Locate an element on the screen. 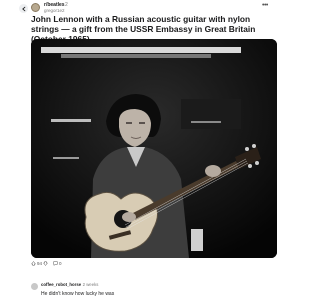 This screenshot has height=300, width=320. community-avatar is located at coordinates (35, 7).